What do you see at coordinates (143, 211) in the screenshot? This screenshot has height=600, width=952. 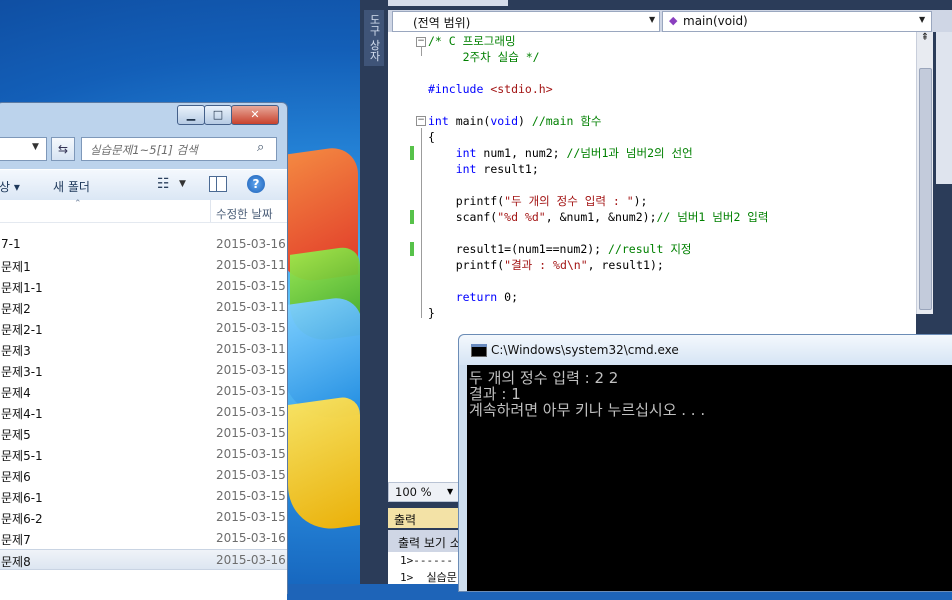 I see `column-header: ⌃ 수정한 날짜` at bounding box center [143, 211].